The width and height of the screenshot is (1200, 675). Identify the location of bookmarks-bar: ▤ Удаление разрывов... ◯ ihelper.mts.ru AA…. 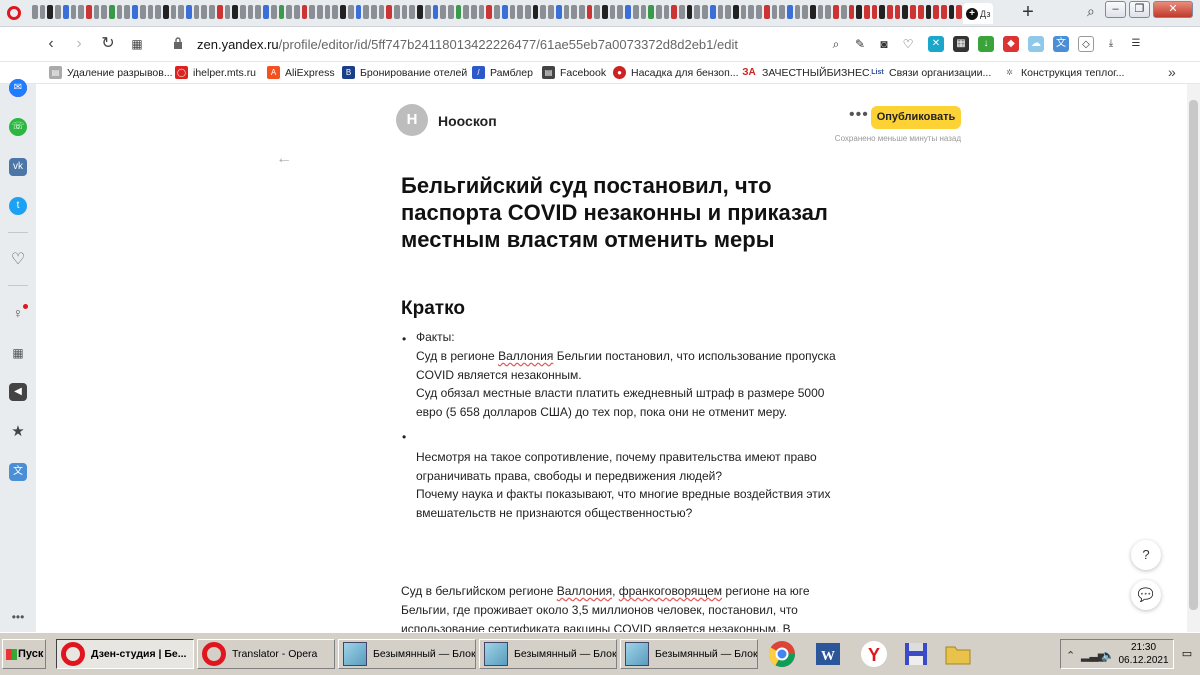
(600, 73).